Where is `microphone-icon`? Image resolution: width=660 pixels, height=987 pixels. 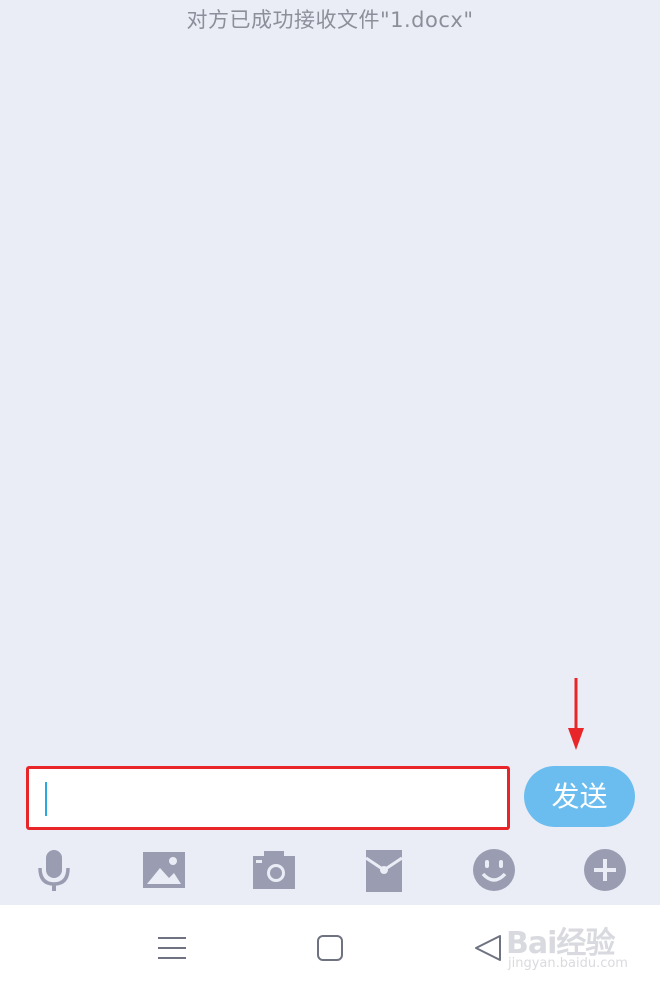
microphone-icon is located at coordinates (54, 870).